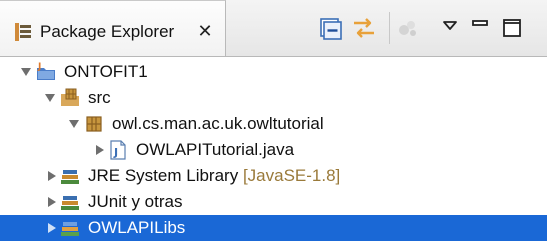  What do you see at coordinates (215, 149) in the screenshot?
I see `tree-item-label: OWLAPITutorial.java` at bounding box center [215, 149].